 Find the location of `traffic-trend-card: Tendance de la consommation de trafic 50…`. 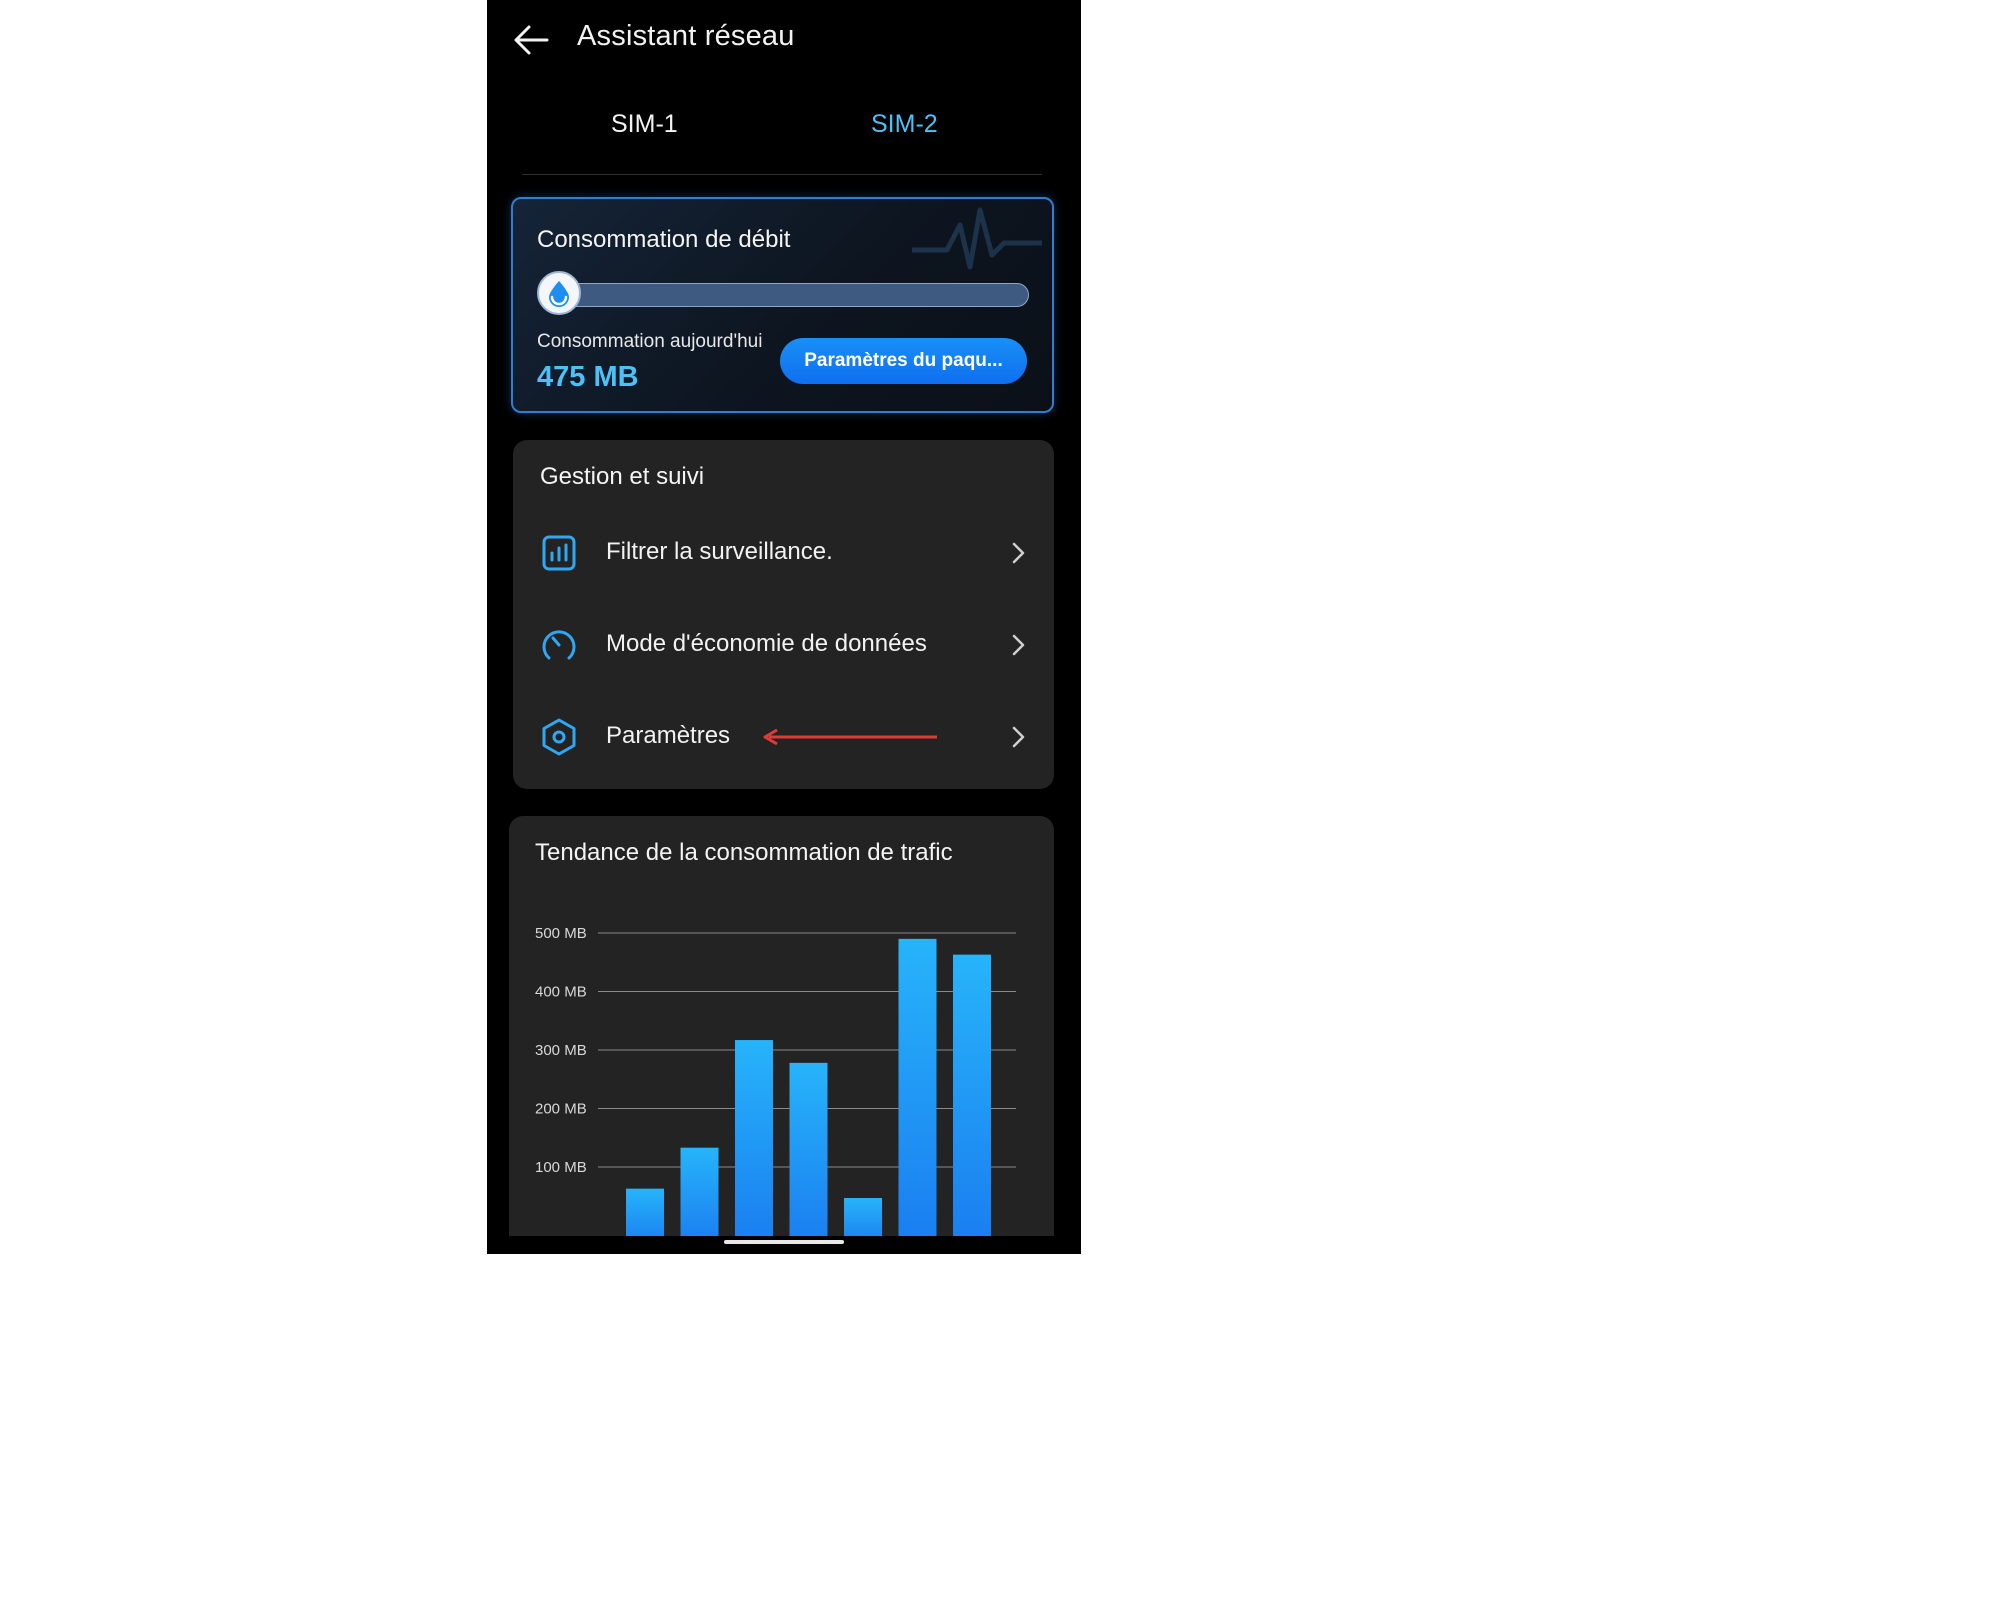

traffic-trend-card: Tendance de la consommation de trafic 50… is located at coordinates (781, 1026).